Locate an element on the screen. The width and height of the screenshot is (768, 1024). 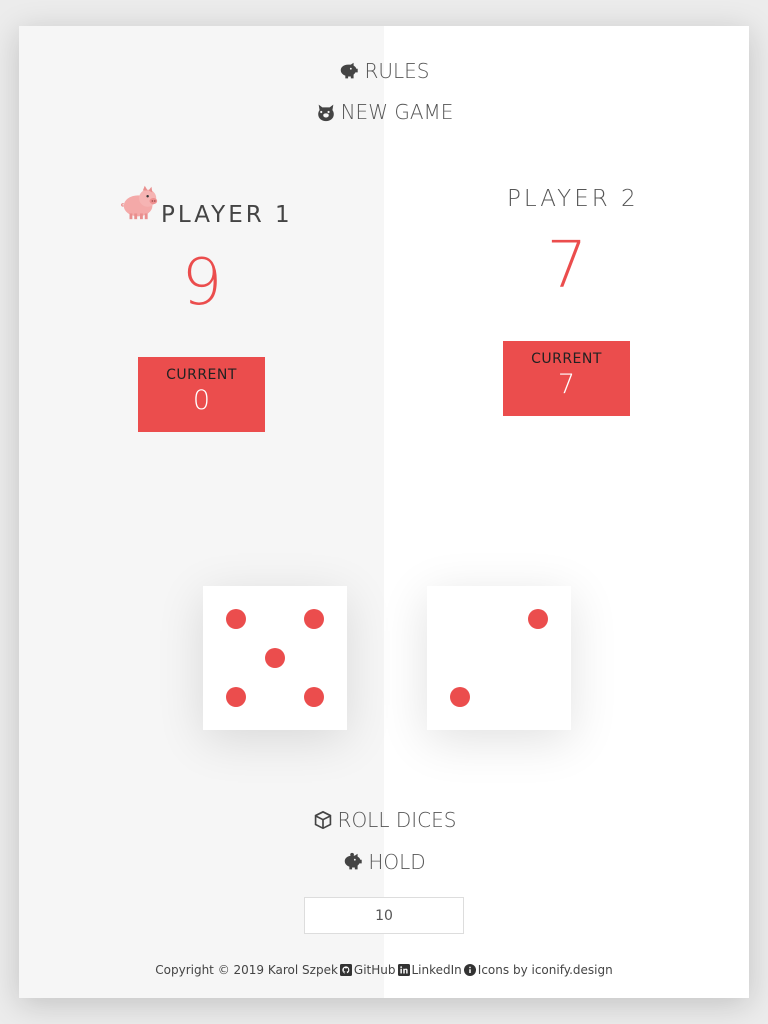
rules-button: RULES is located at coordinates (384, 71).